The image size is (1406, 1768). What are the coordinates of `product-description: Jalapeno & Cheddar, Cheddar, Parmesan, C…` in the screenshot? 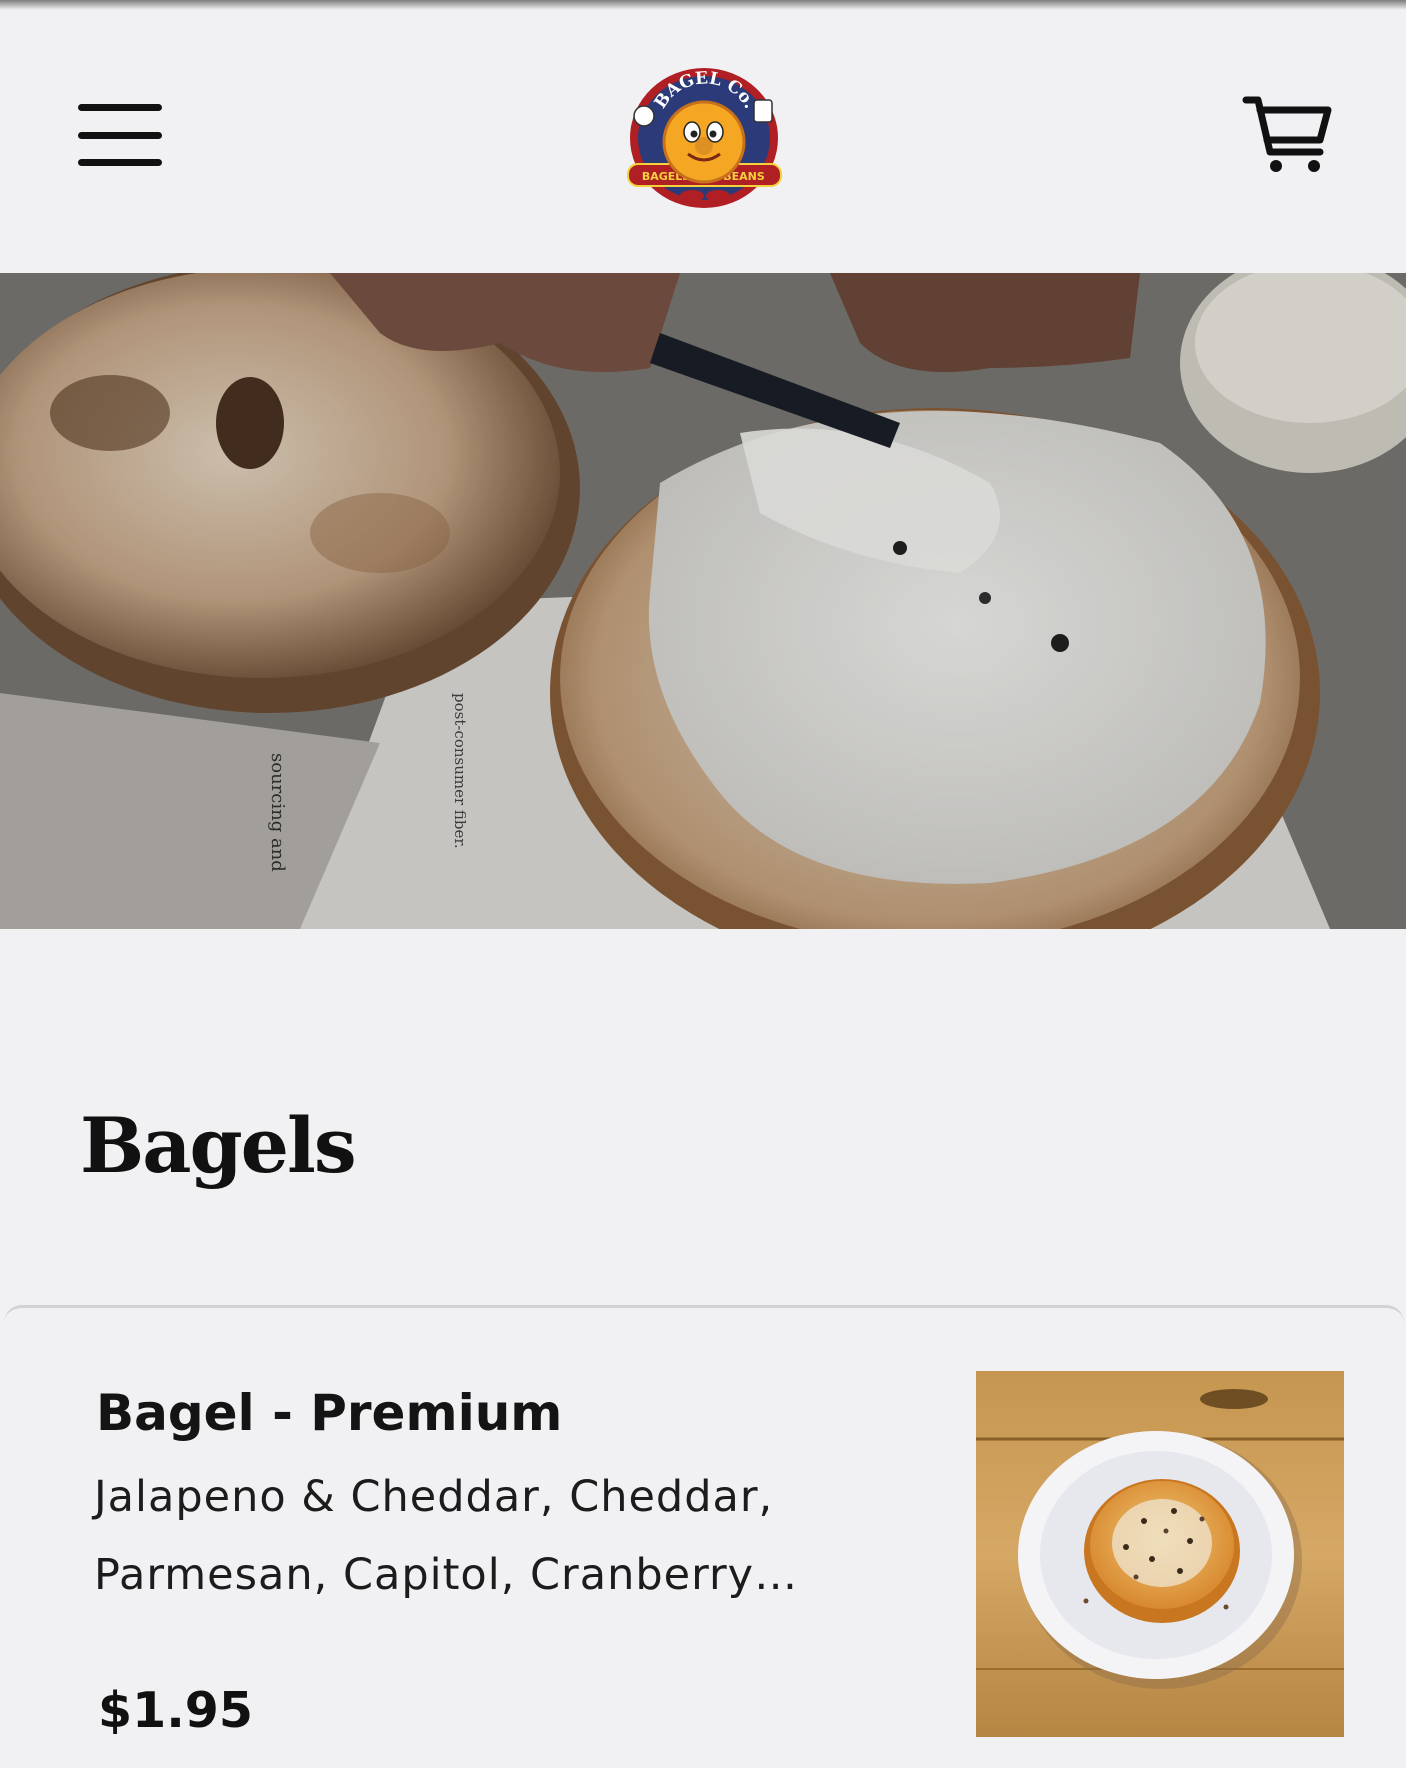 It's located at (446, 1536).